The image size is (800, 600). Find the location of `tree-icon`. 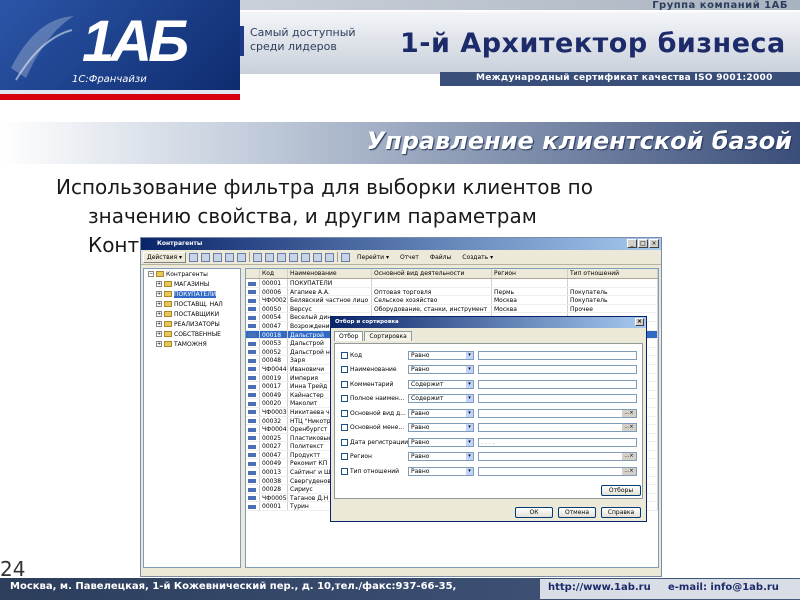

tree-icon is located at coordinates (270, 257).